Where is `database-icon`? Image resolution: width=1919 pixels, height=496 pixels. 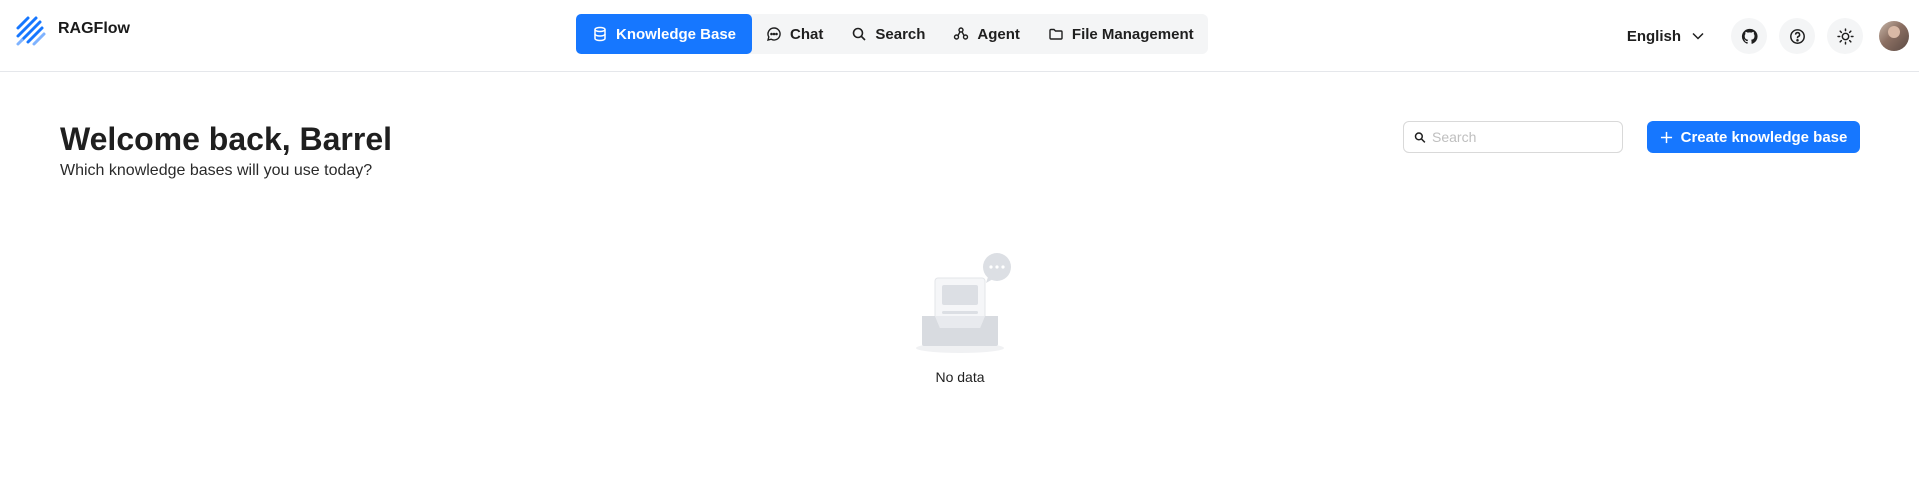
database-icon is located at coordinates (600, 34).